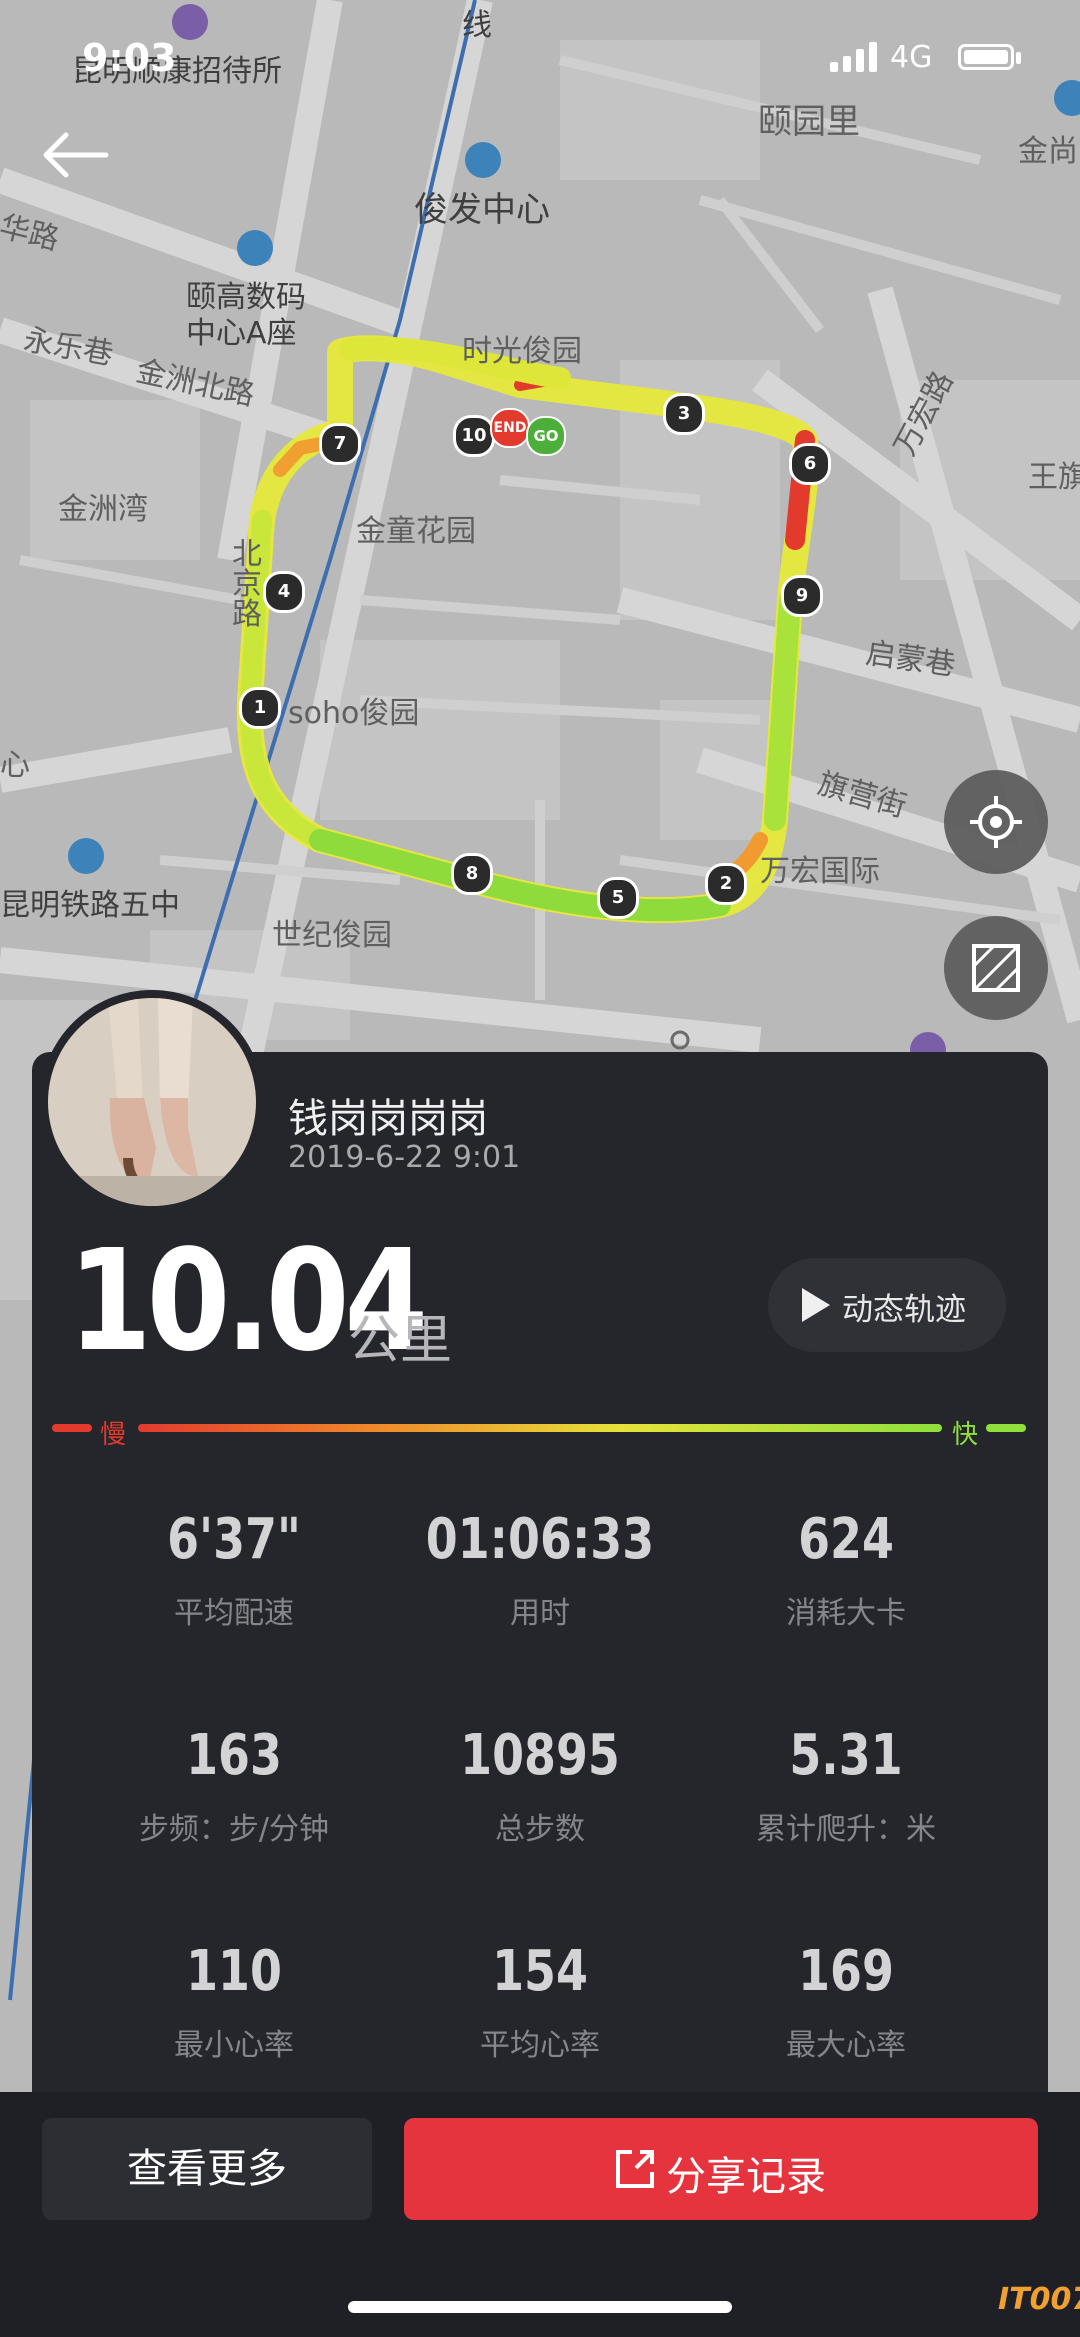 The image size is (1080, 2337). Describe the element at coordinates (1054, 477) in the screenshot. I see `map-label: 王旗` at that location.